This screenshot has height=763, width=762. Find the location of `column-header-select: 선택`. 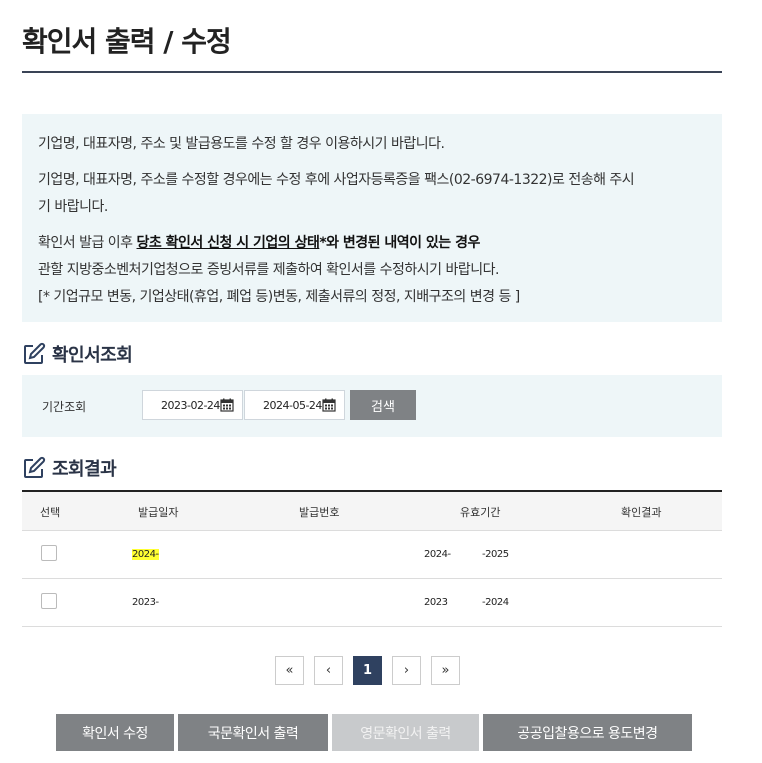

column-header-select: 선택 is located at coordinates (50, 512).